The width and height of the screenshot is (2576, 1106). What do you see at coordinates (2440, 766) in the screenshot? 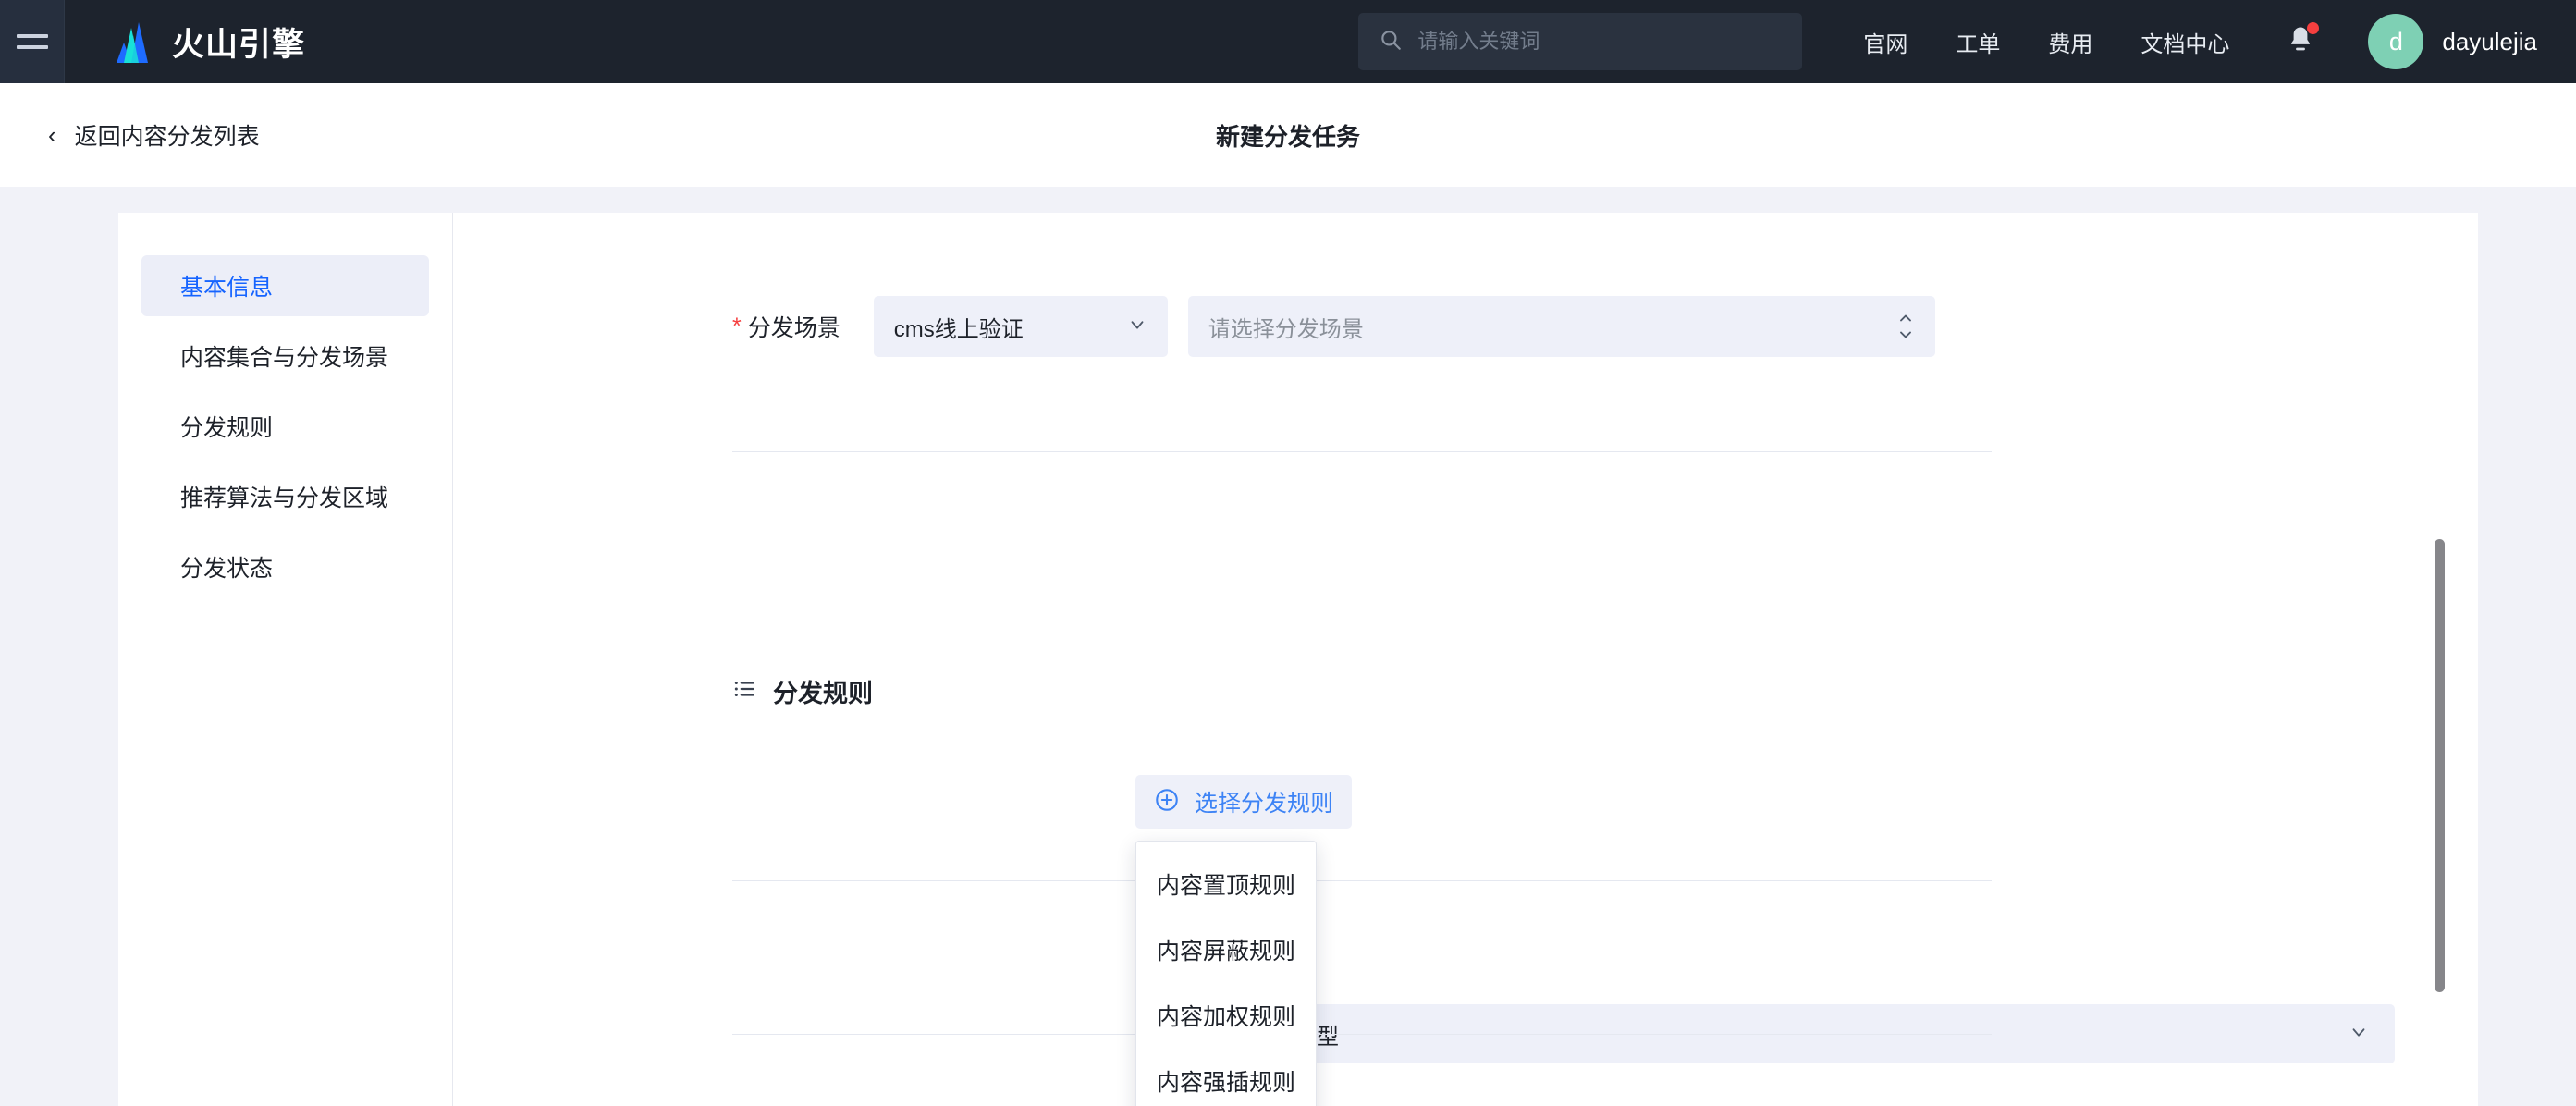
I see `vertical-scrollbar` at bounding box center [2440, 766].